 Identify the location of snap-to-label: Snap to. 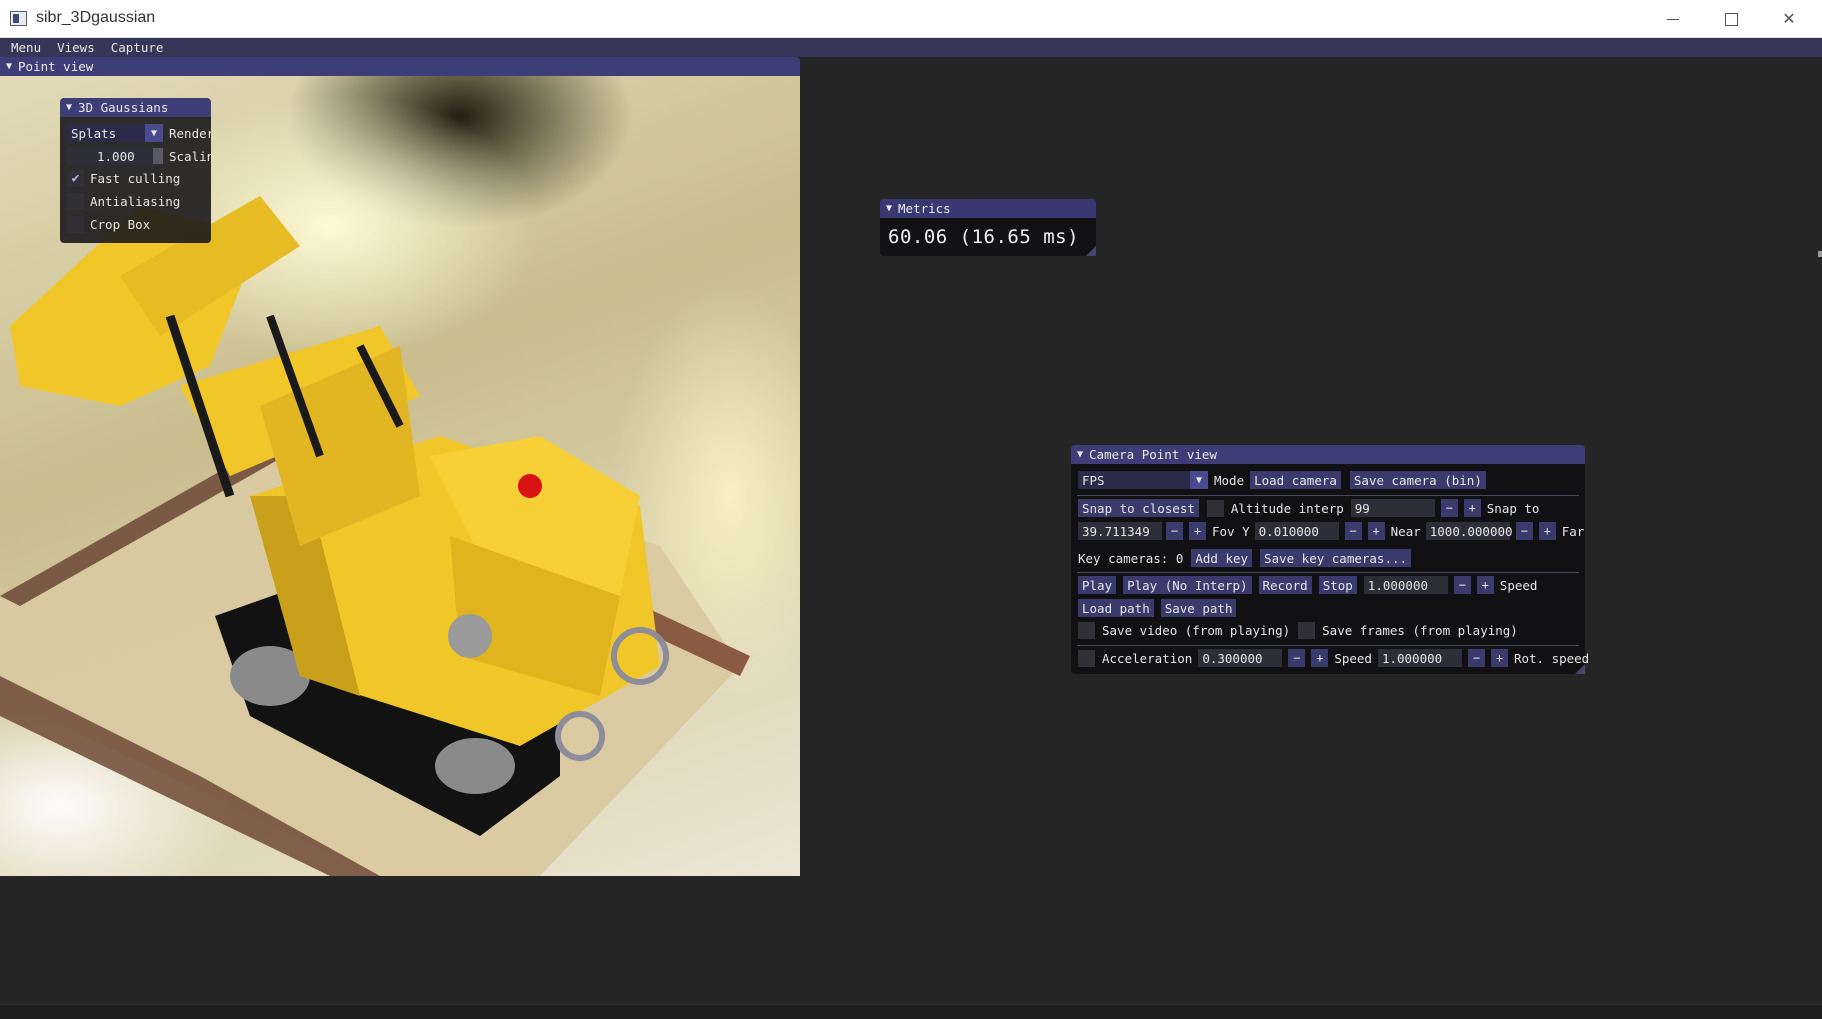
(1513, 508).